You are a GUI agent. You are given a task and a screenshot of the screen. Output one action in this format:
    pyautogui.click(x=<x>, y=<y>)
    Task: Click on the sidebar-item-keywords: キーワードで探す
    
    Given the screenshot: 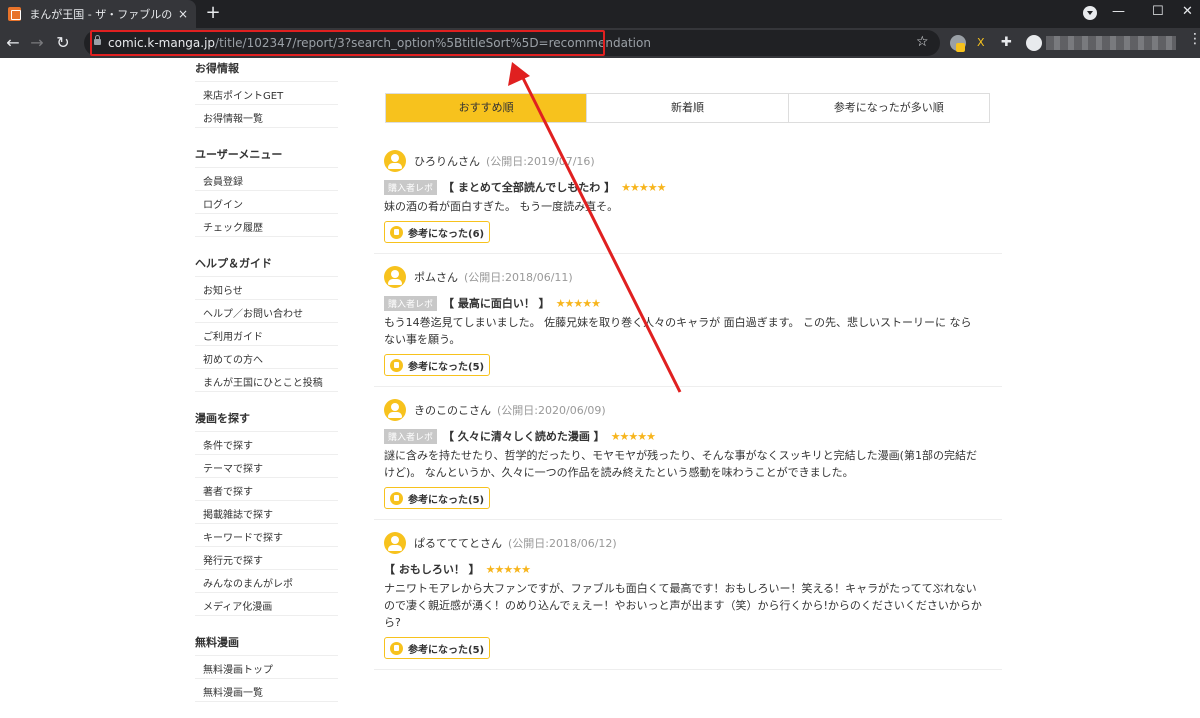 What is the action you would take?
    pyautogui.click(x=266, y=535)
    